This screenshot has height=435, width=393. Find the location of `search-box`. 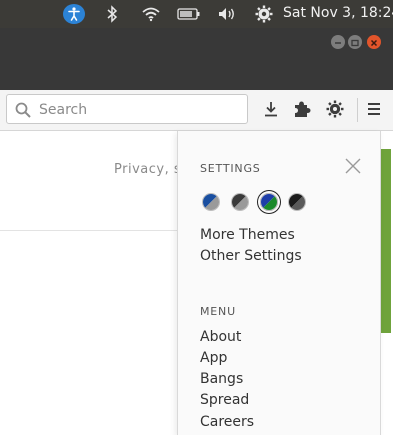

search-box is located at coordinates (127, 109).